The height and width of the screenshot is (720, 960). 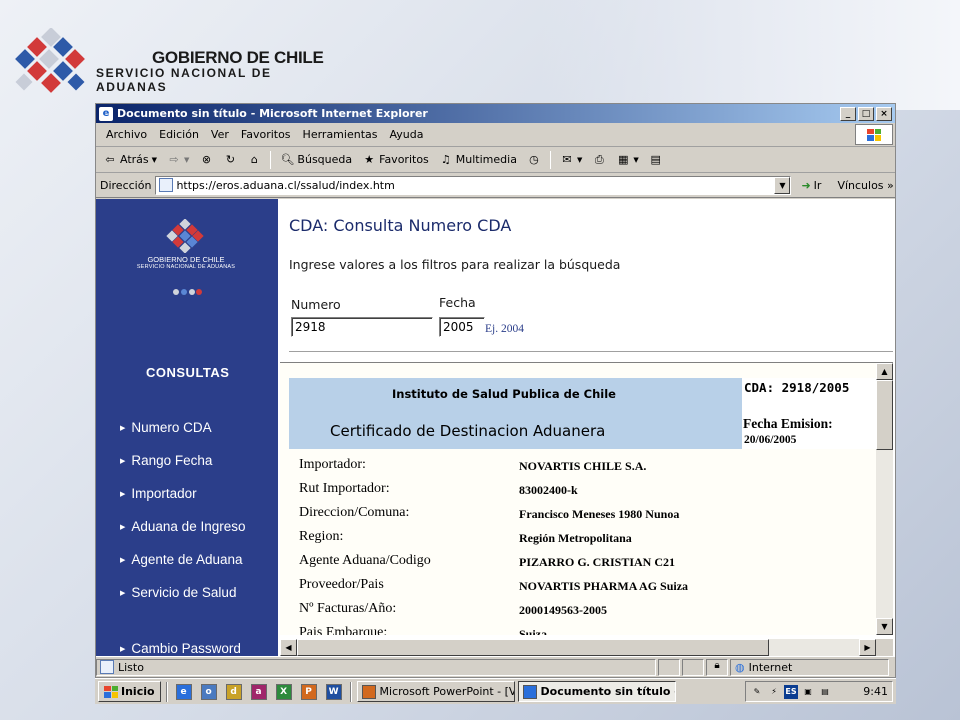 I want to click on access-quicklaunch-icon: a, so click(x=258, y=691).